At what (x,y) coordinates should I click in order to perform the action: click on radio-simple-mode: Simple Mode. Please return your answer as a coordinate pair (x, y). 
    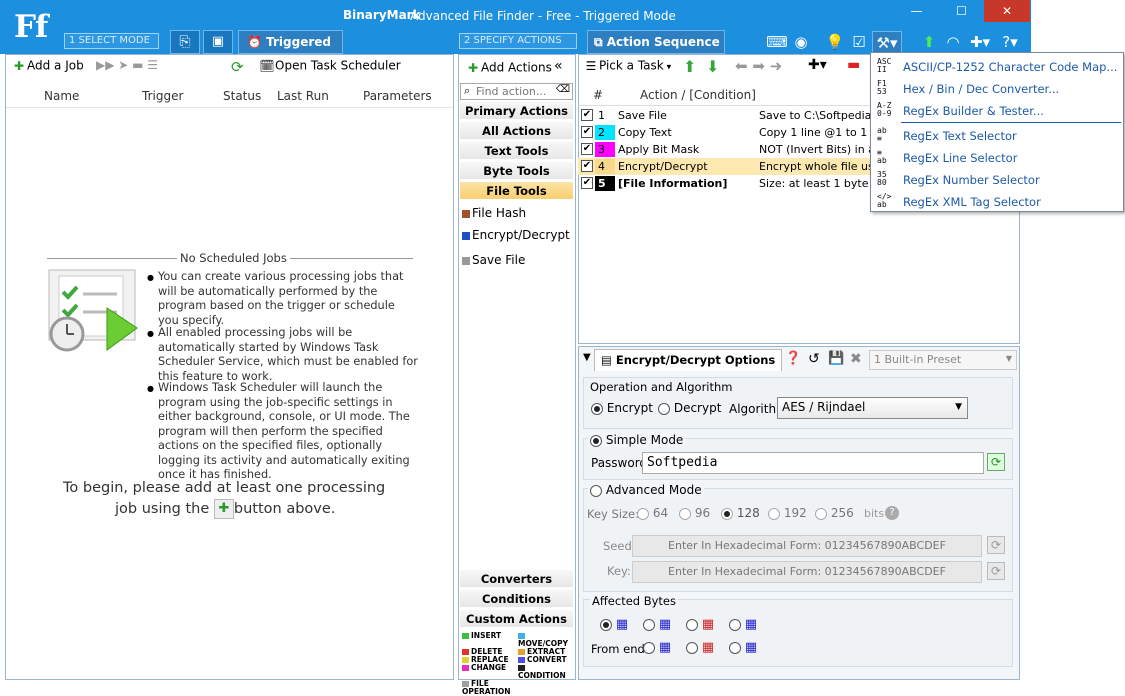
    Looking at the image, I should click on (637, 440).